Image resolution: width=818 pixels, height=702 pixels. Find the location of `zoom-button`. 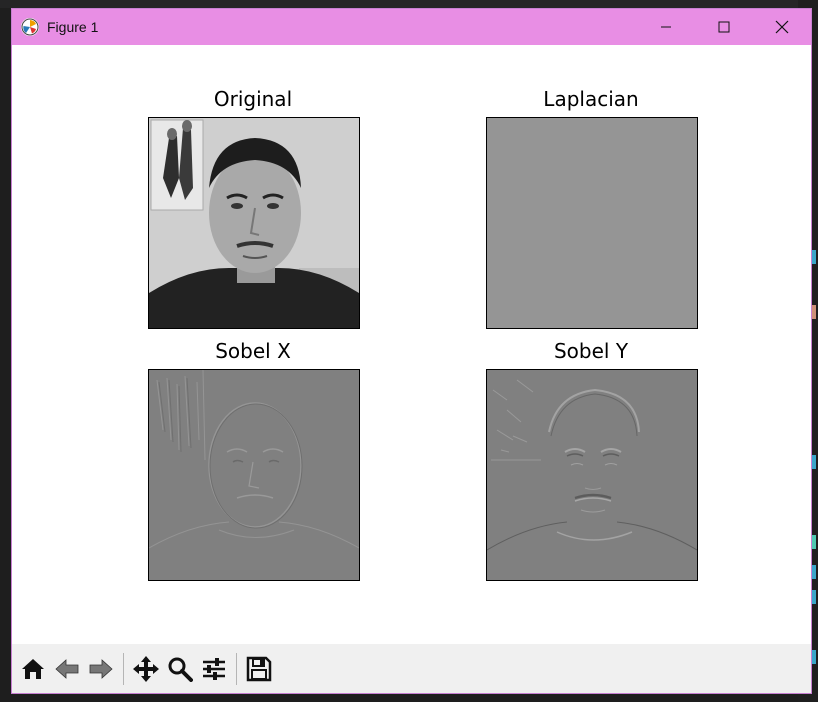

zoom-button is located at coordinates (180, 669).